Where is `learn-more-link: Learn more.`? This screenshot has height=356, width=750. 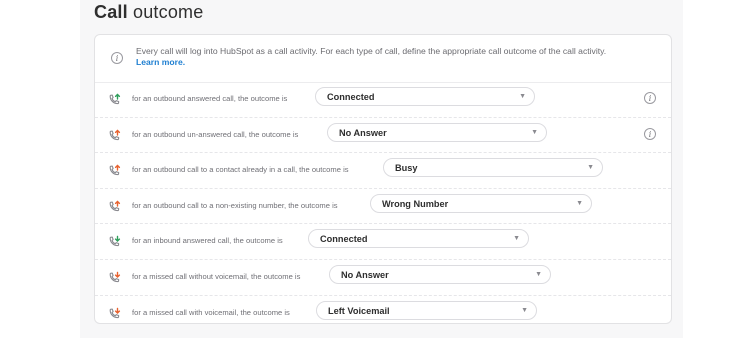
learn-more-link: Learn more. is located at coordinates (160, 62).